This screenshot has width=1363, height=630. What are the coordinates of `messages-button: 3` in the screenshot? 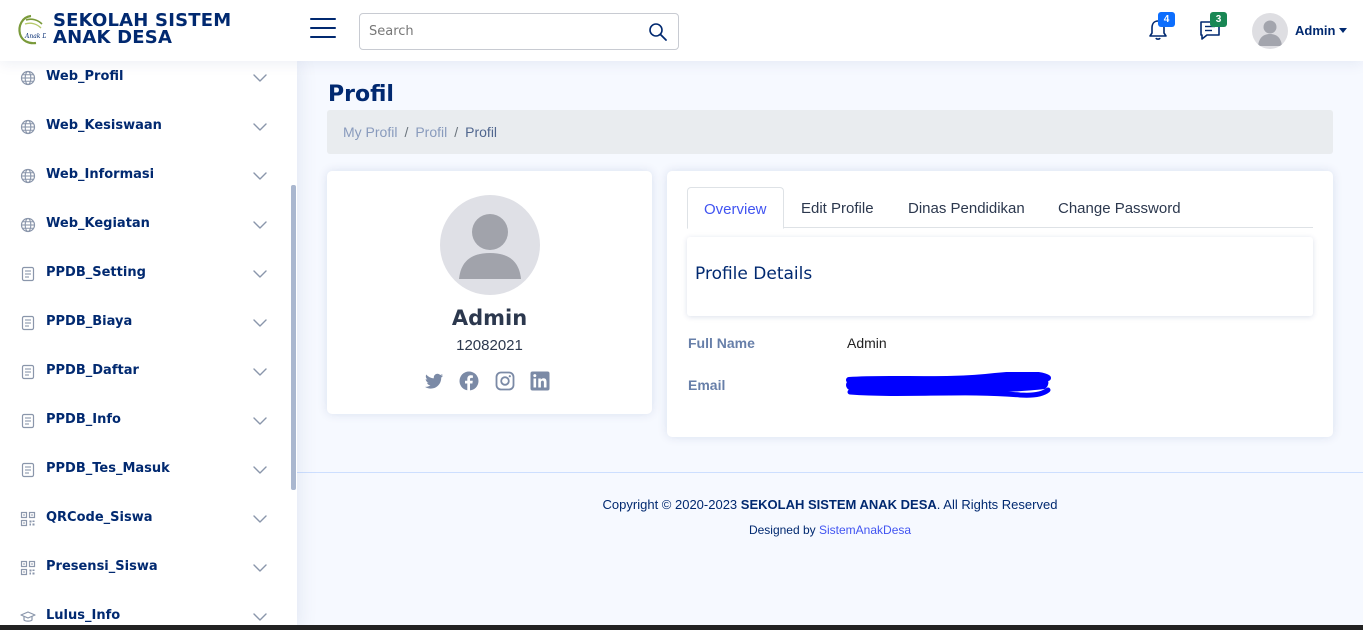 It's located at (1212, 27).